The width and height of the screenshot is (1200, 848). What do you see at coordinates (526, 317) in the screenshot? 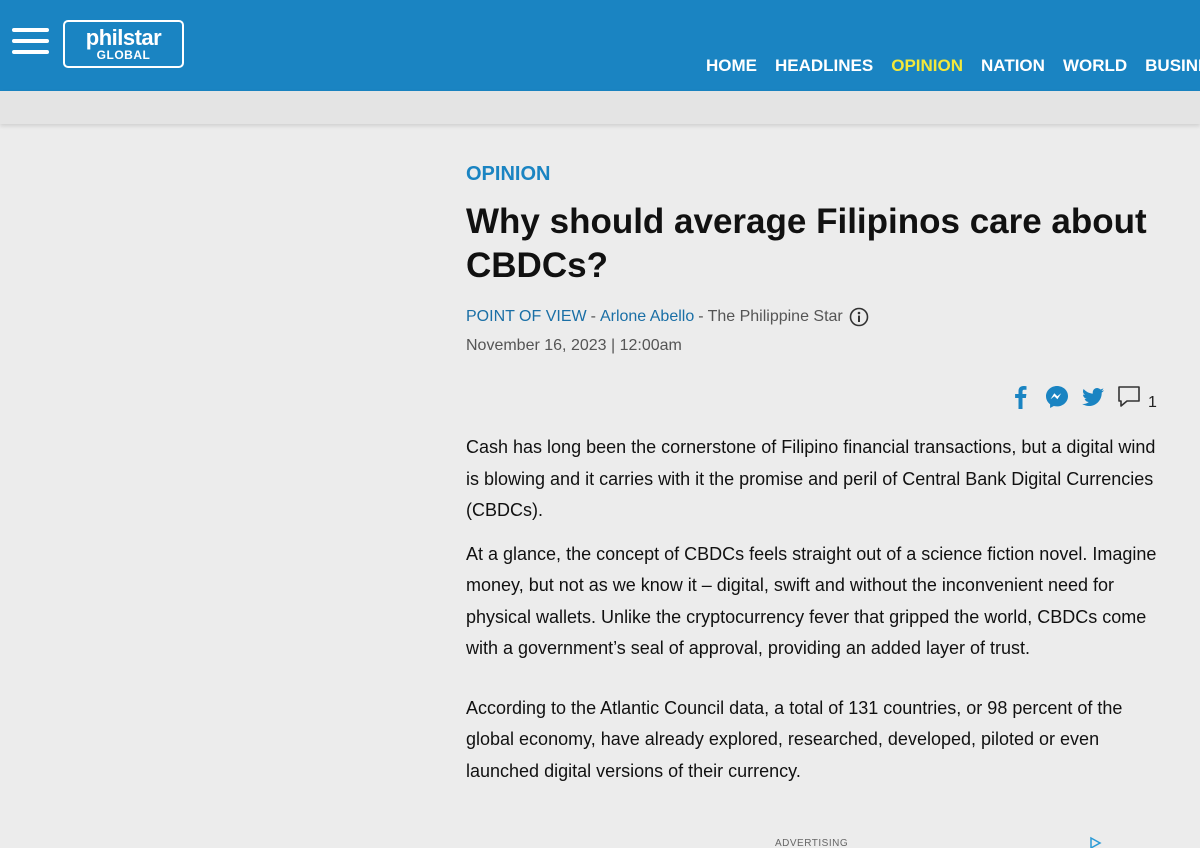
I see `column-link: POINT OF VIEW` at bounding box center [526, 317].